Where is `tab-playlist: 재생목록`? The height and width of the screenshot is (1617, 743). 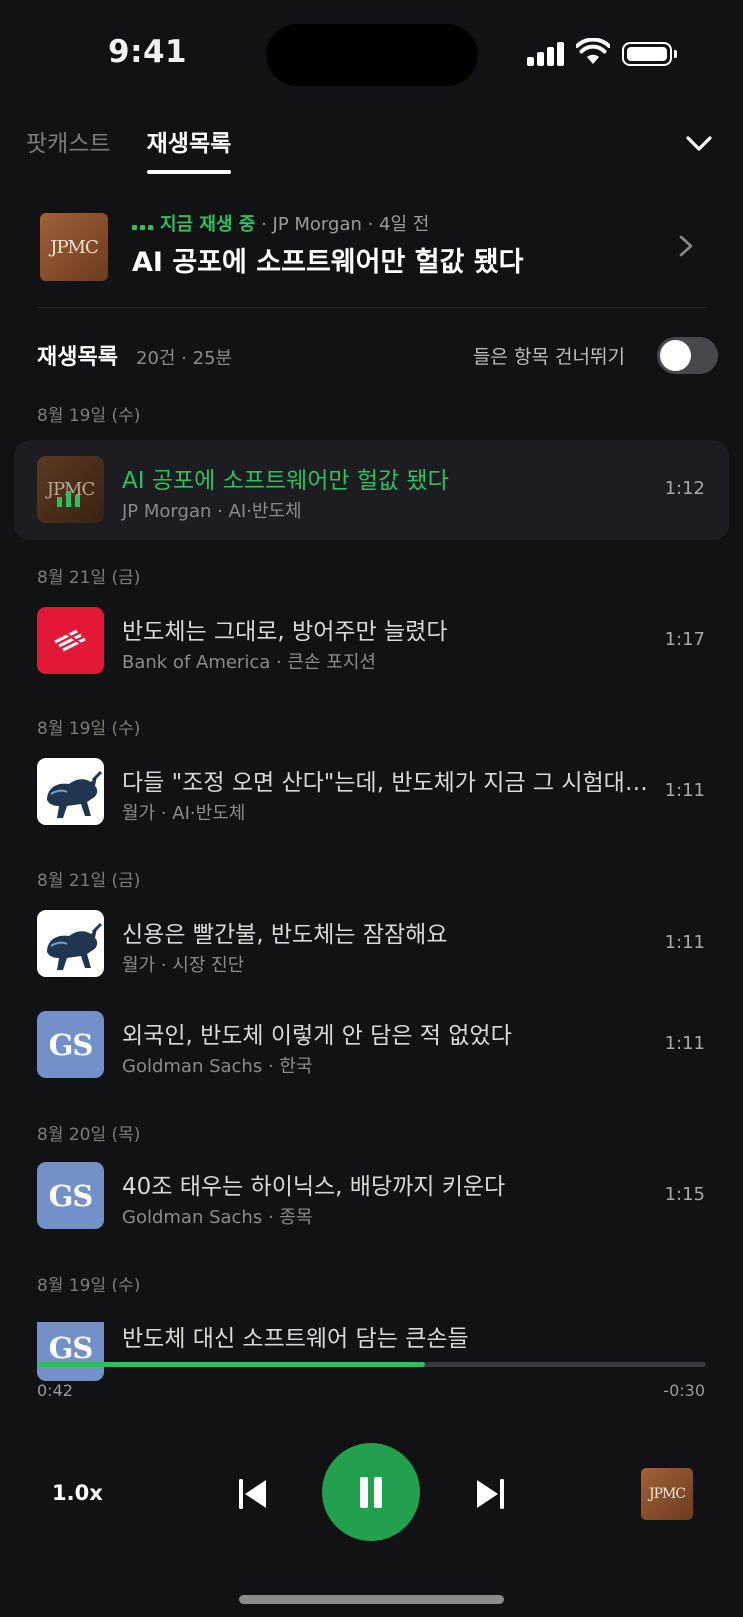 tab-playlist: 재생목록 is located at coordinates (188, 149).